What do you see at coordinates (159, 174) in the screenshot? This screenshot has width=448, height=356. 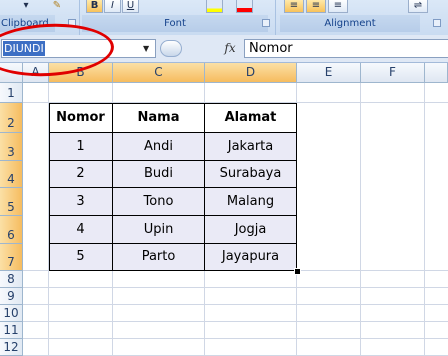 I see `table-cell: Budi` at bounding box center [159, 174].